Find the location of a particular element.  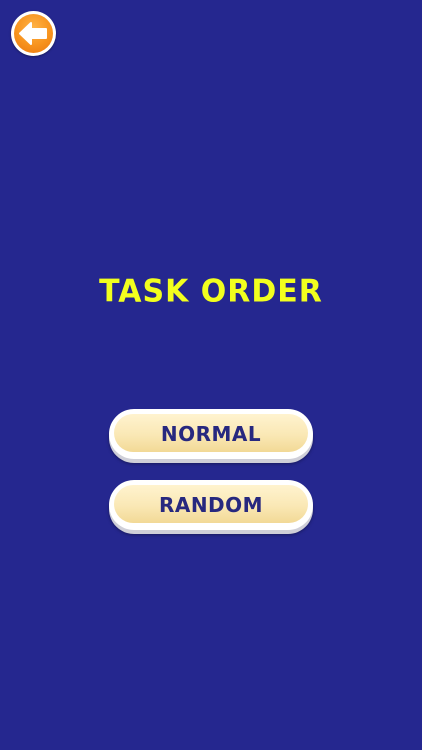

random-button-label: RANDOM is located at coordinates (211, 505).